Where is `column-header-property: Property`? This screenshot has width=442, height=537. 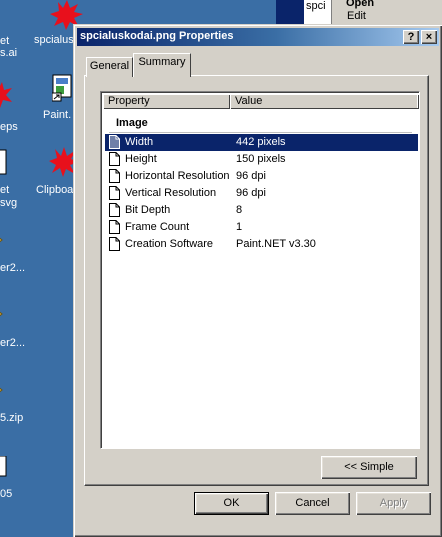 column-header-property: Property is located at coordinates (166, 101).